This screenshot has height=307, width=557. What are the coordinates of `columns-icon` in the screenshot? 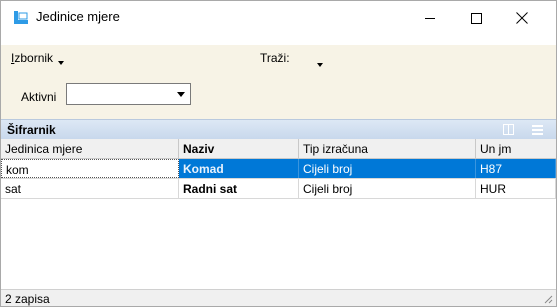 It's located at (508, 129).